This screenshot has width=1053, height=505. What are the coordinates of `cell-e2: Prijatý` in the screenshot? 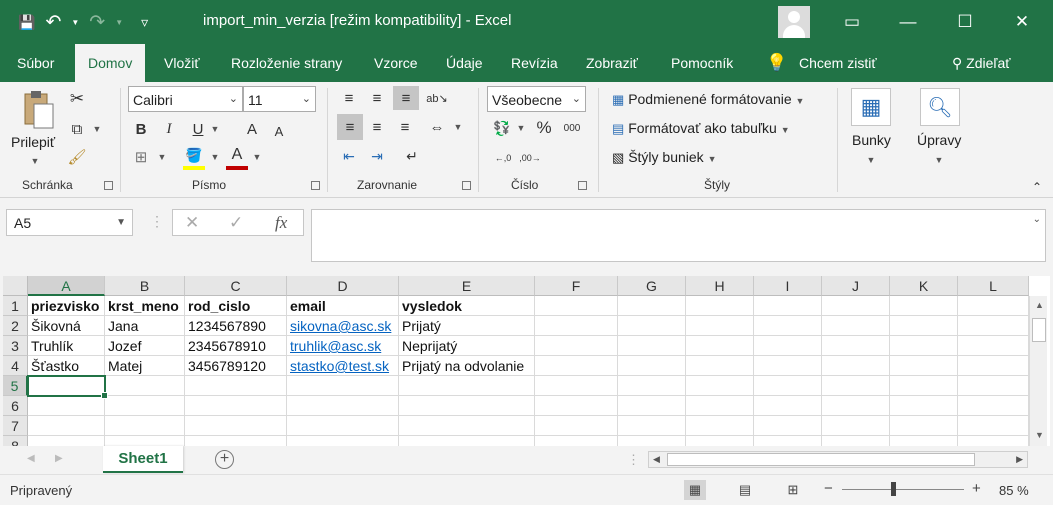 It's located at (467, 326).